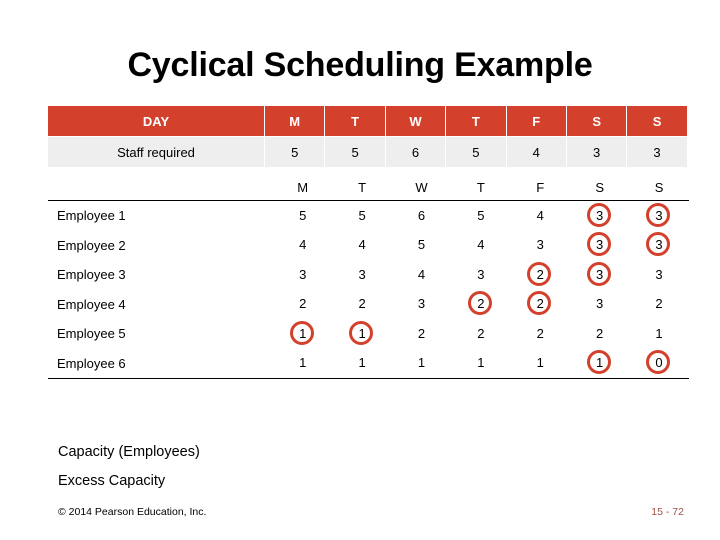 The image size is (720, 540). What do you see at coordinates (91, 275) in the screenshot?
I see `employee-name: Employee 3` at bounding box center [91, 275].